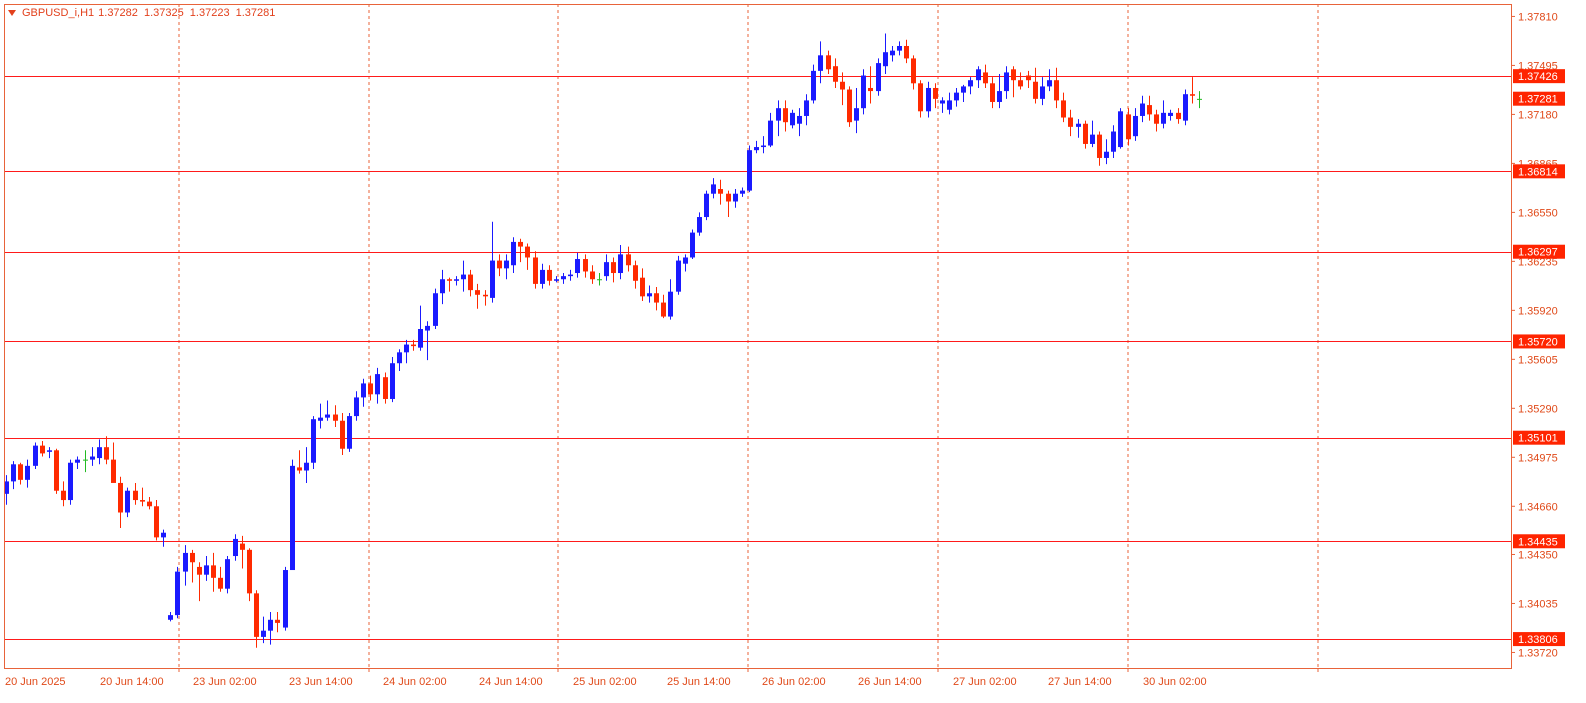 This screenshot has width=1586, height=703. I want to click on level-label: 1.36814, so click(1539, 171).